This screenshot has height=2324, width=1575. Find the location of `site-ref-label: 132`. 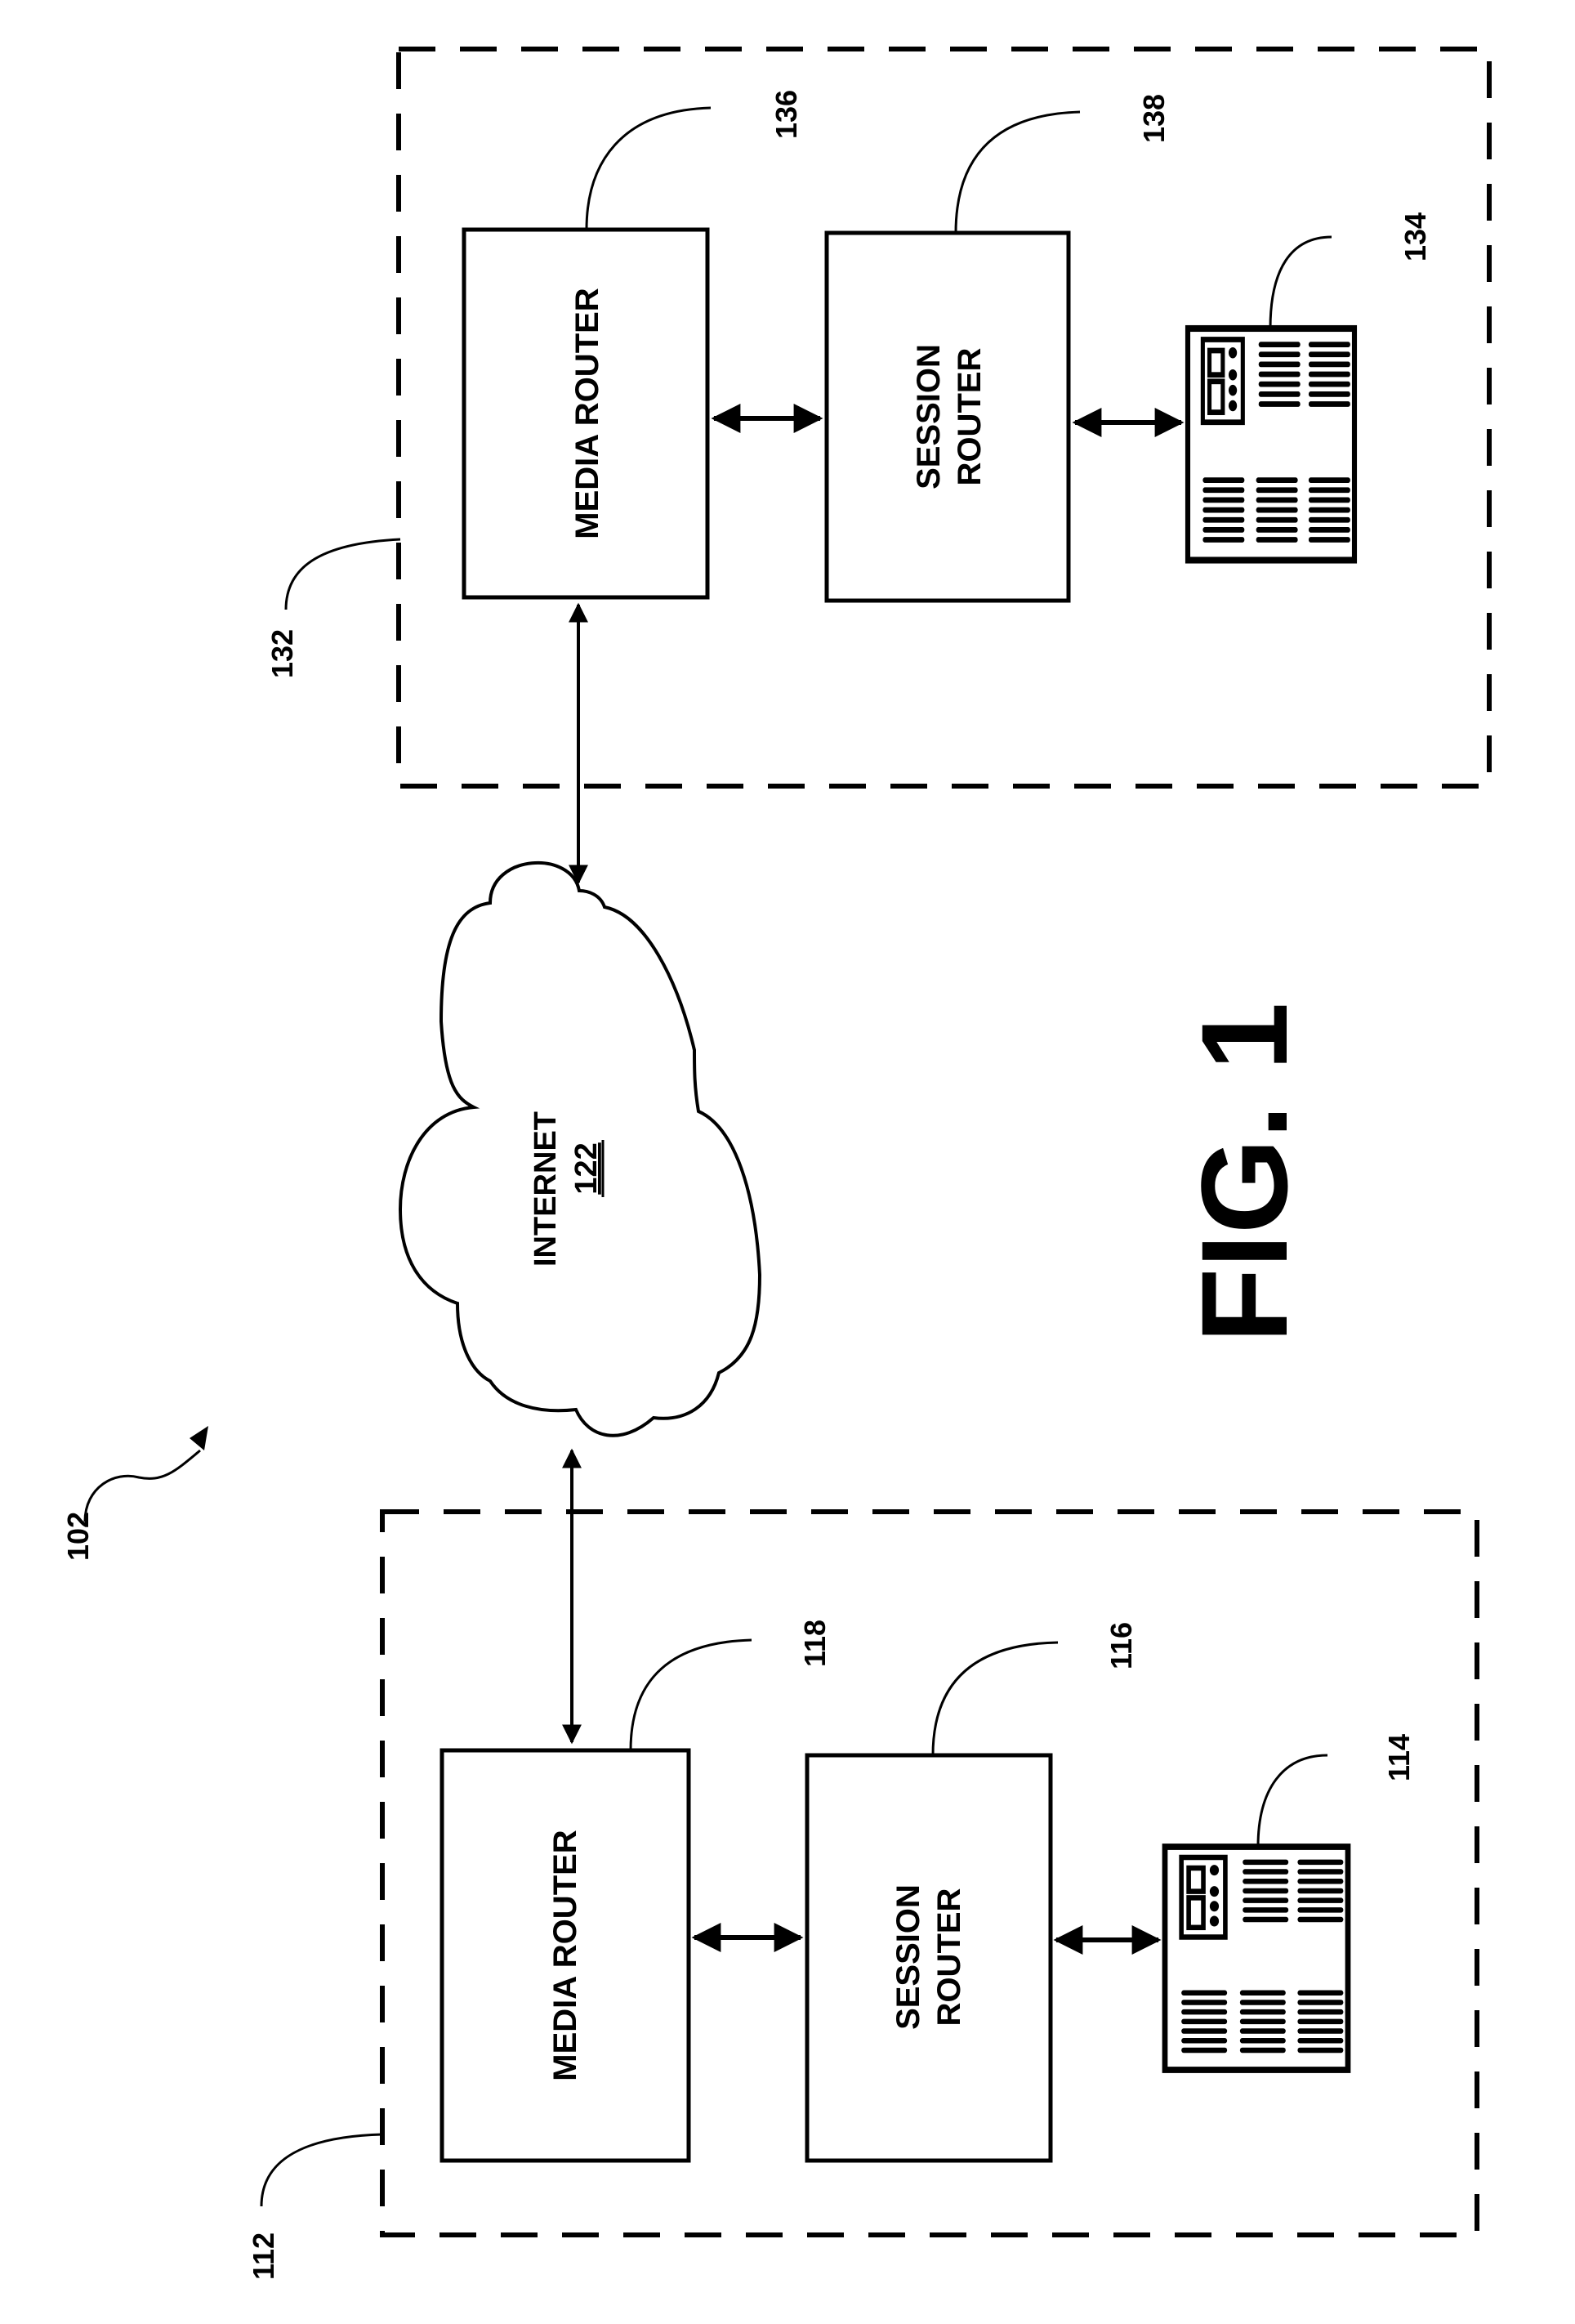

site-ref-label: 132 is located at coordinates (282, 653).